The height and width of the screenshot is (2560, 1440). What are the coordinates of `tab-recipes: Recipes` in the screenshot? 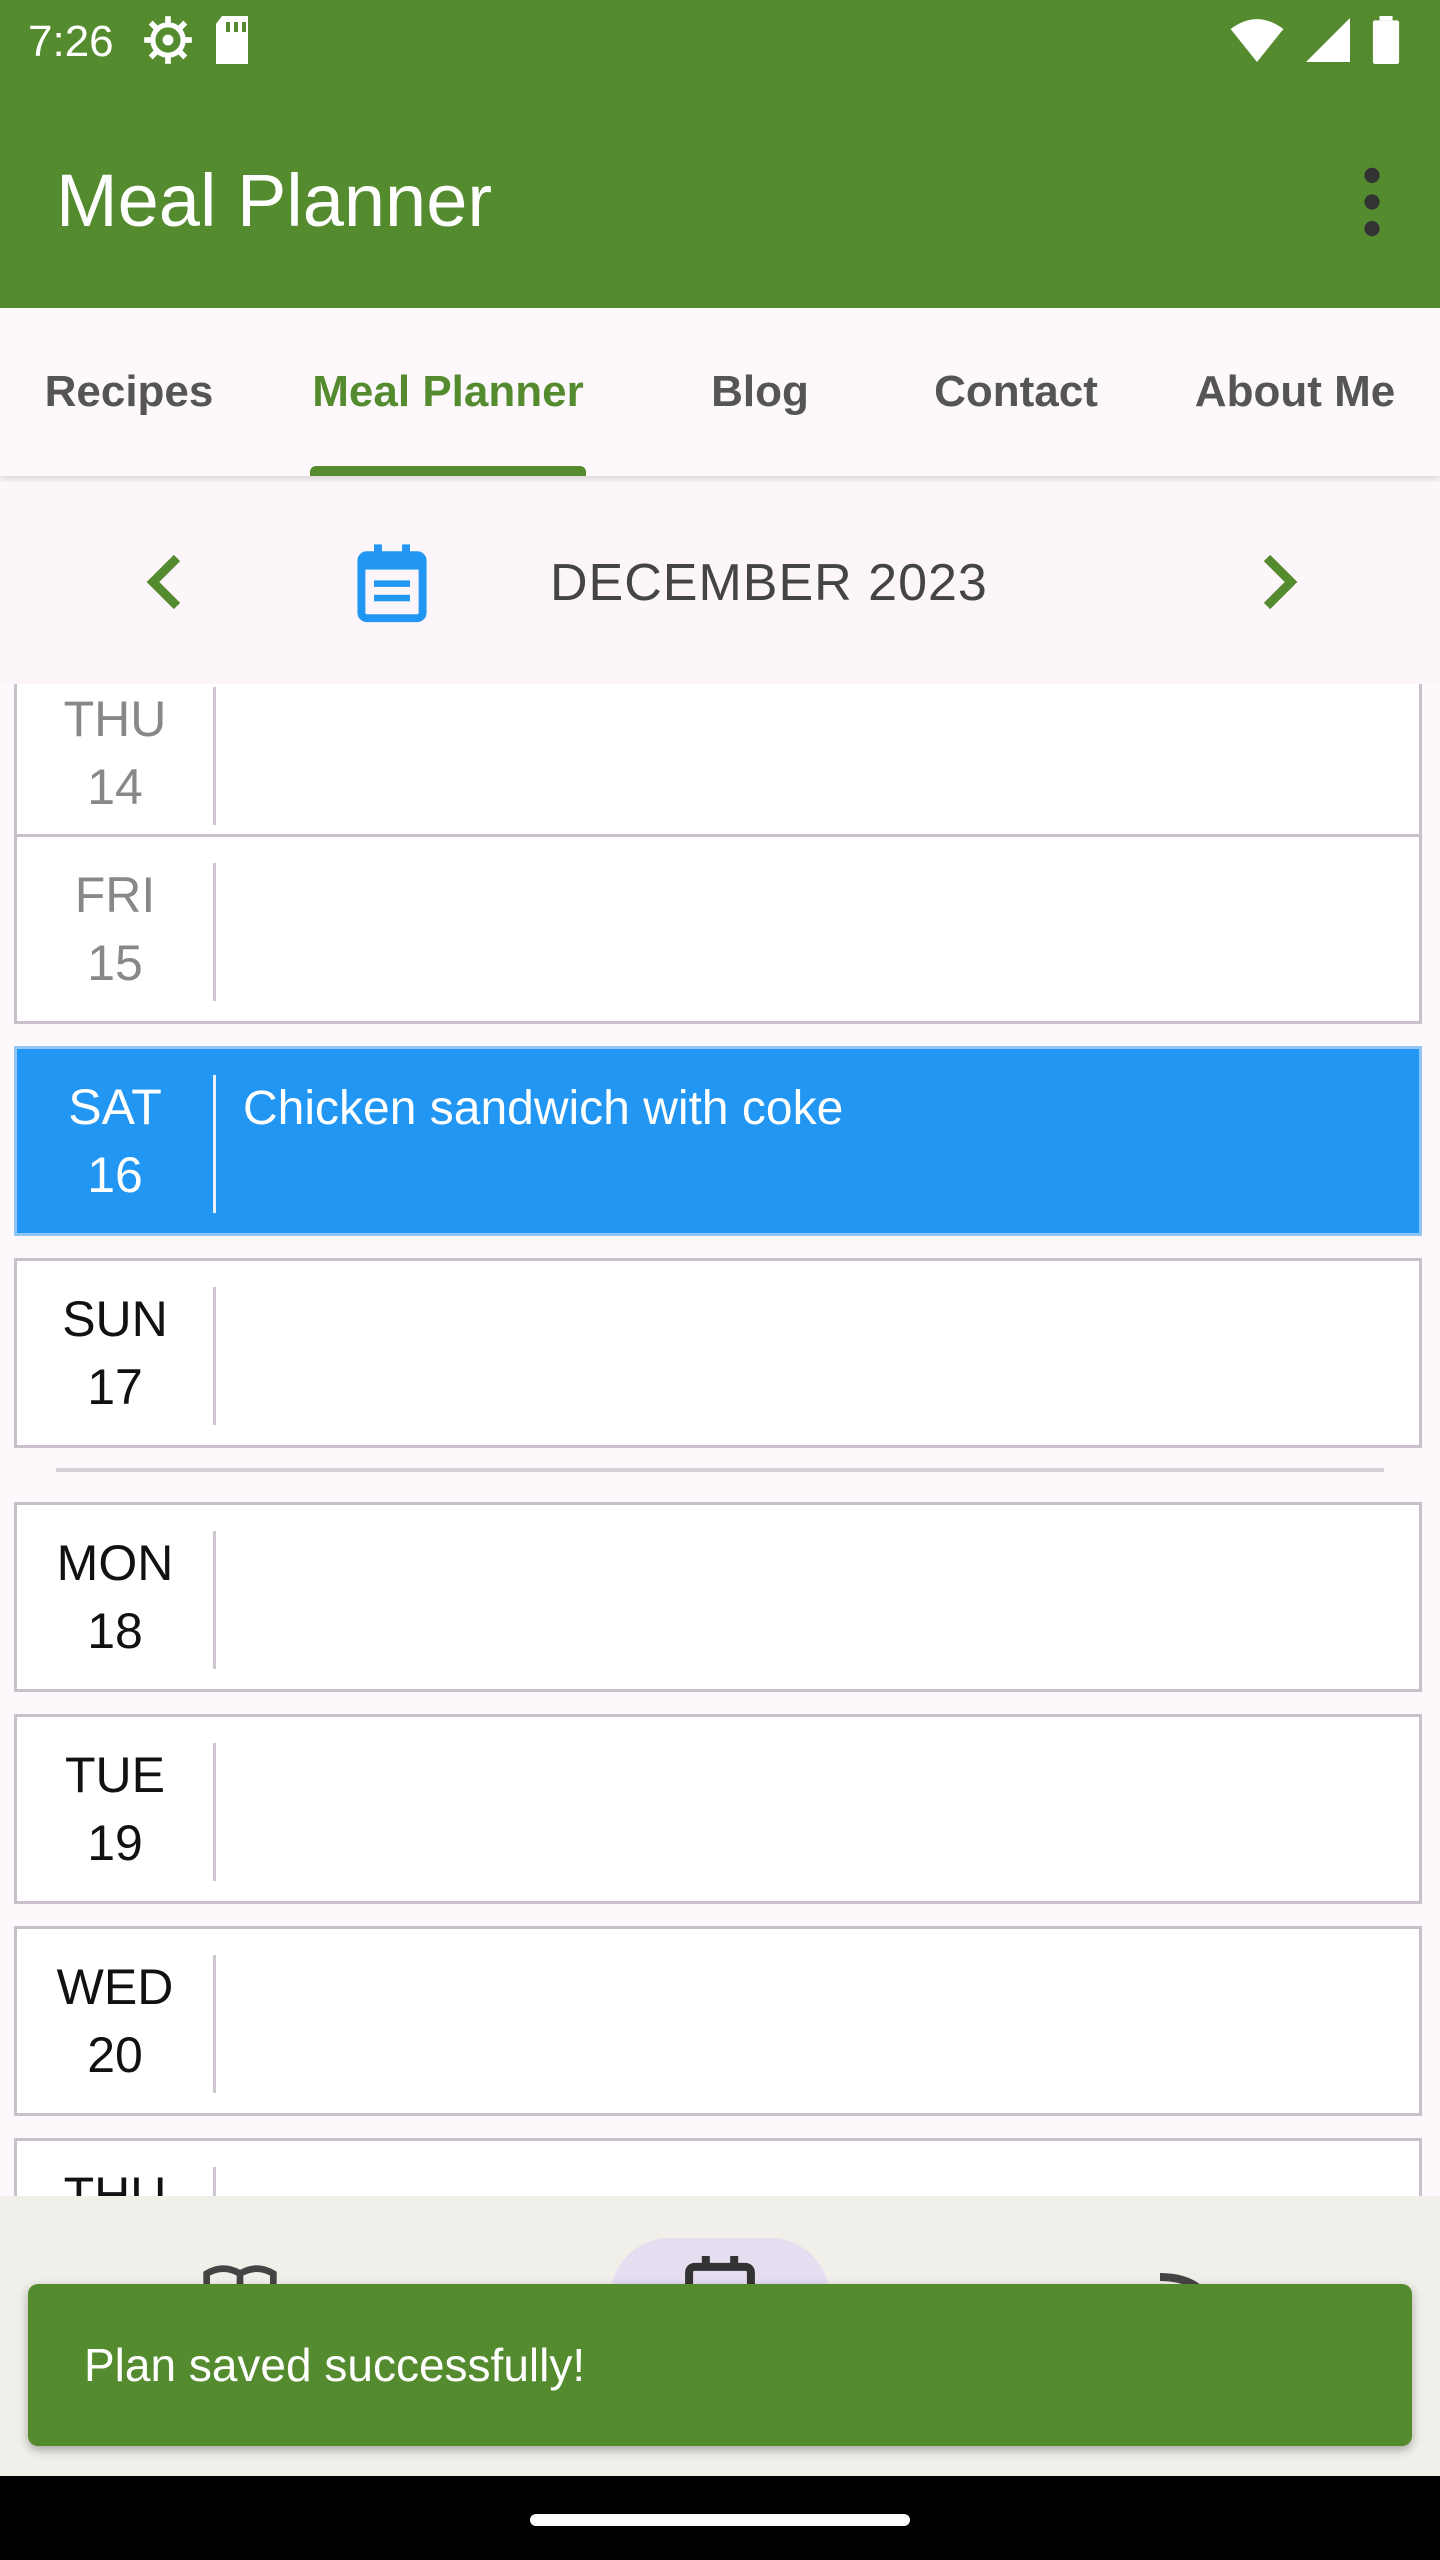 It's located at (129, 392).